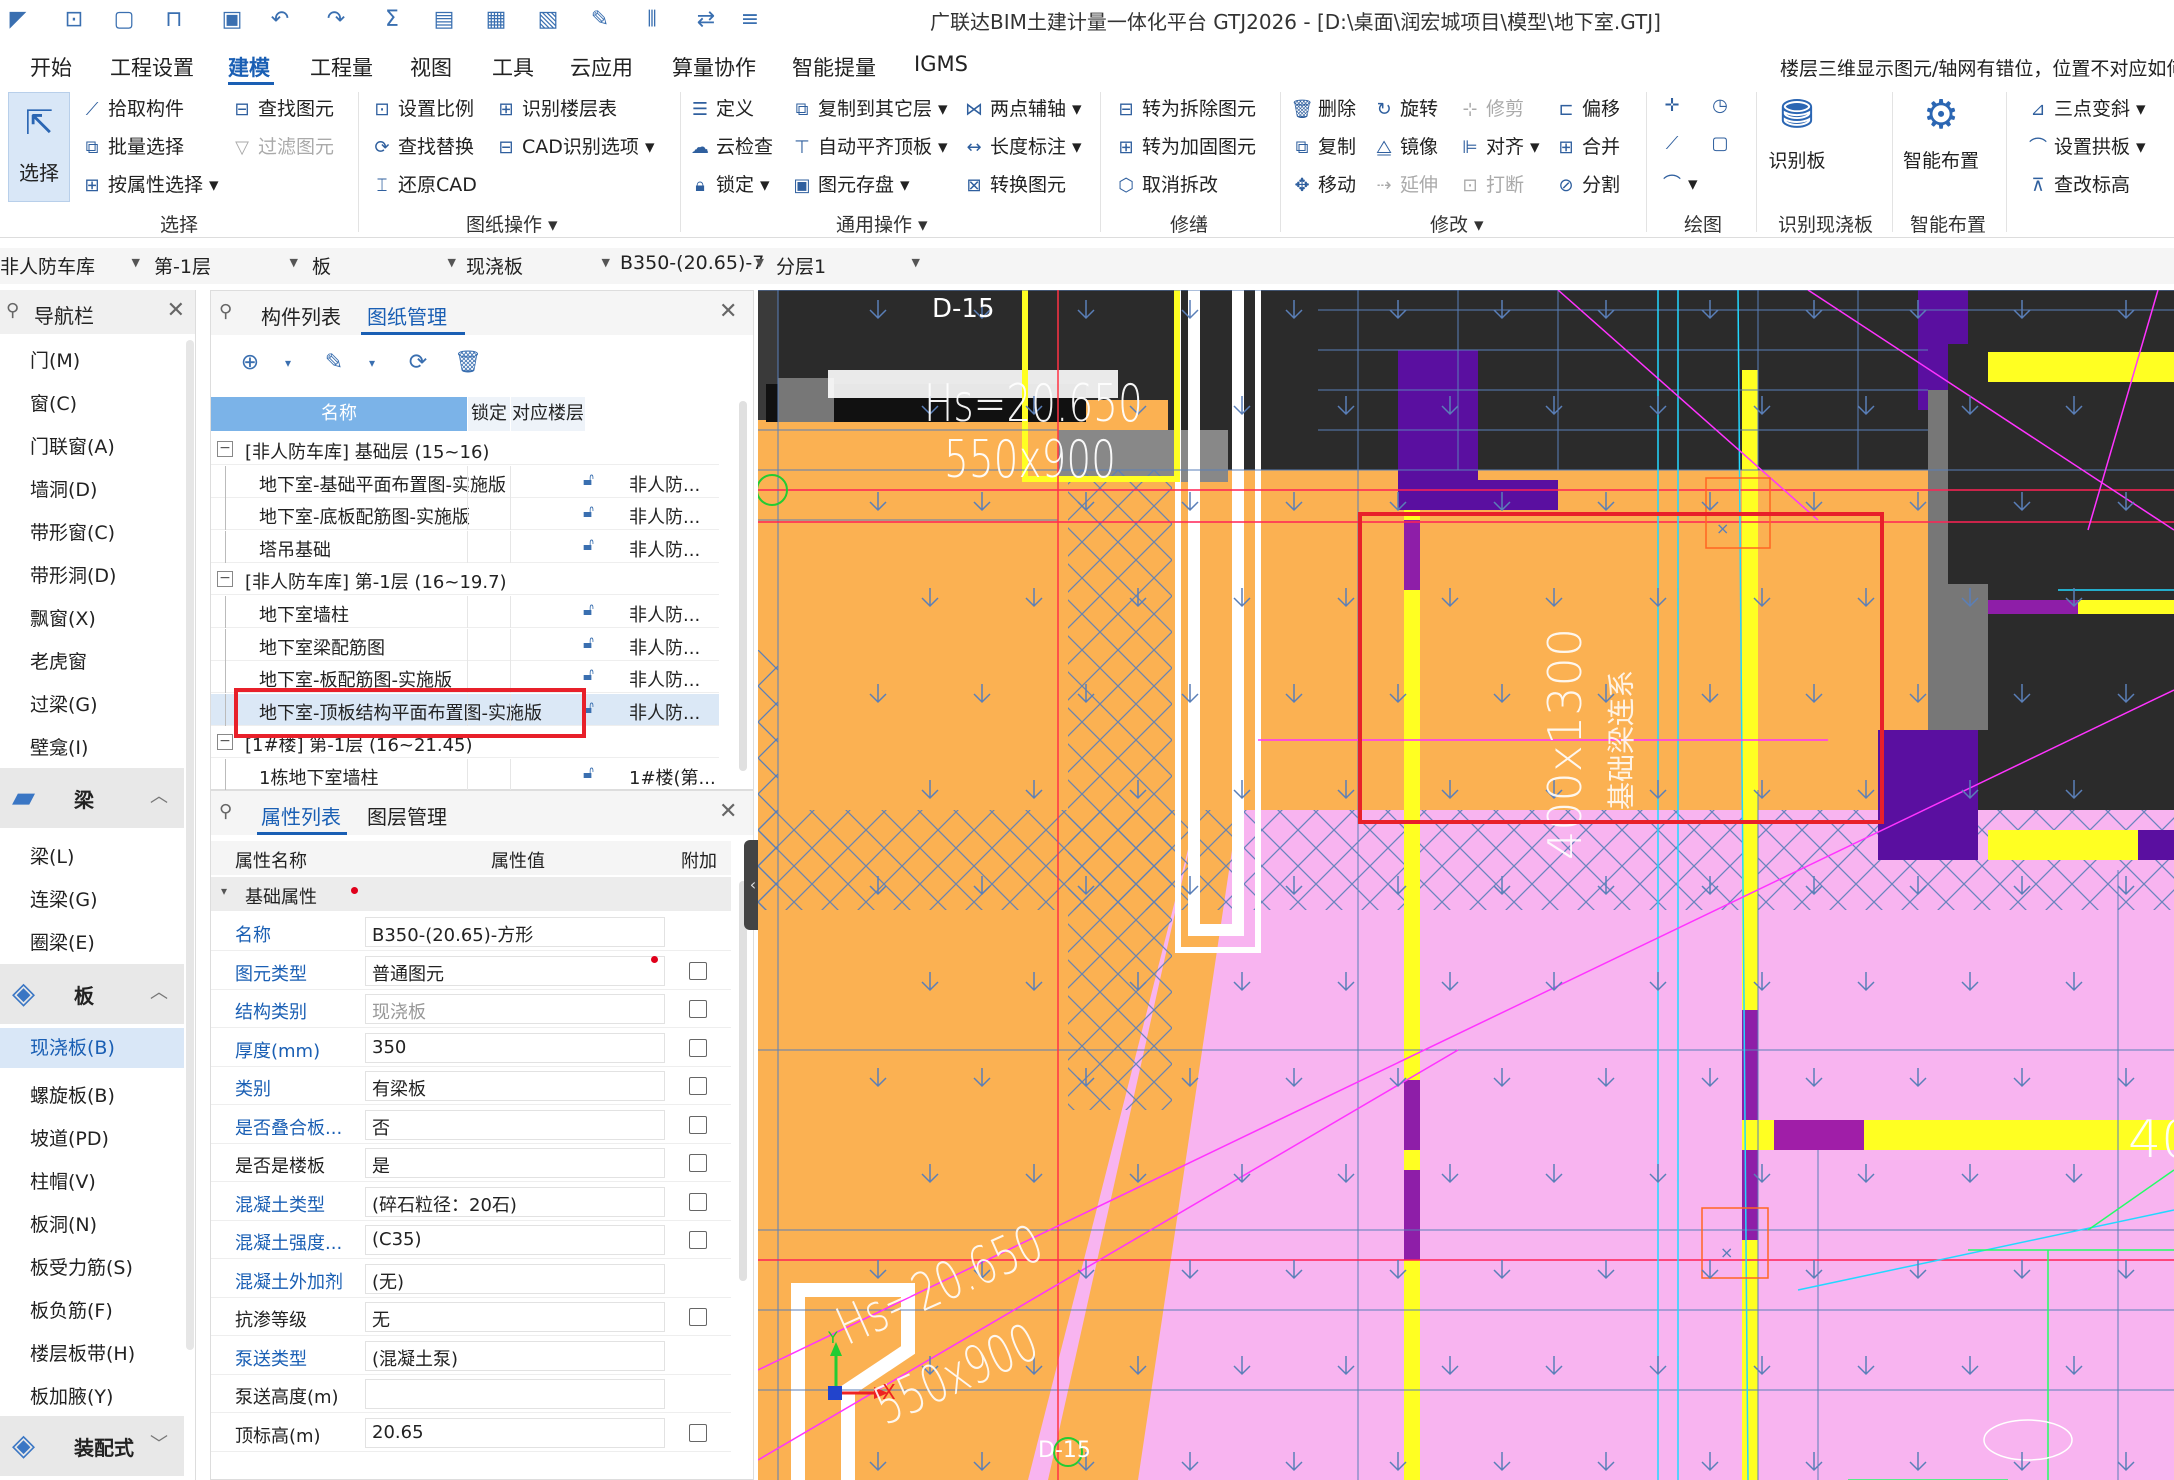 Image resolution: width=2174 pixels, height=1480 pixels. Describe the element at coordinates (743, 586) in the screenshot. I see `drawing-scrollbar` at that location.